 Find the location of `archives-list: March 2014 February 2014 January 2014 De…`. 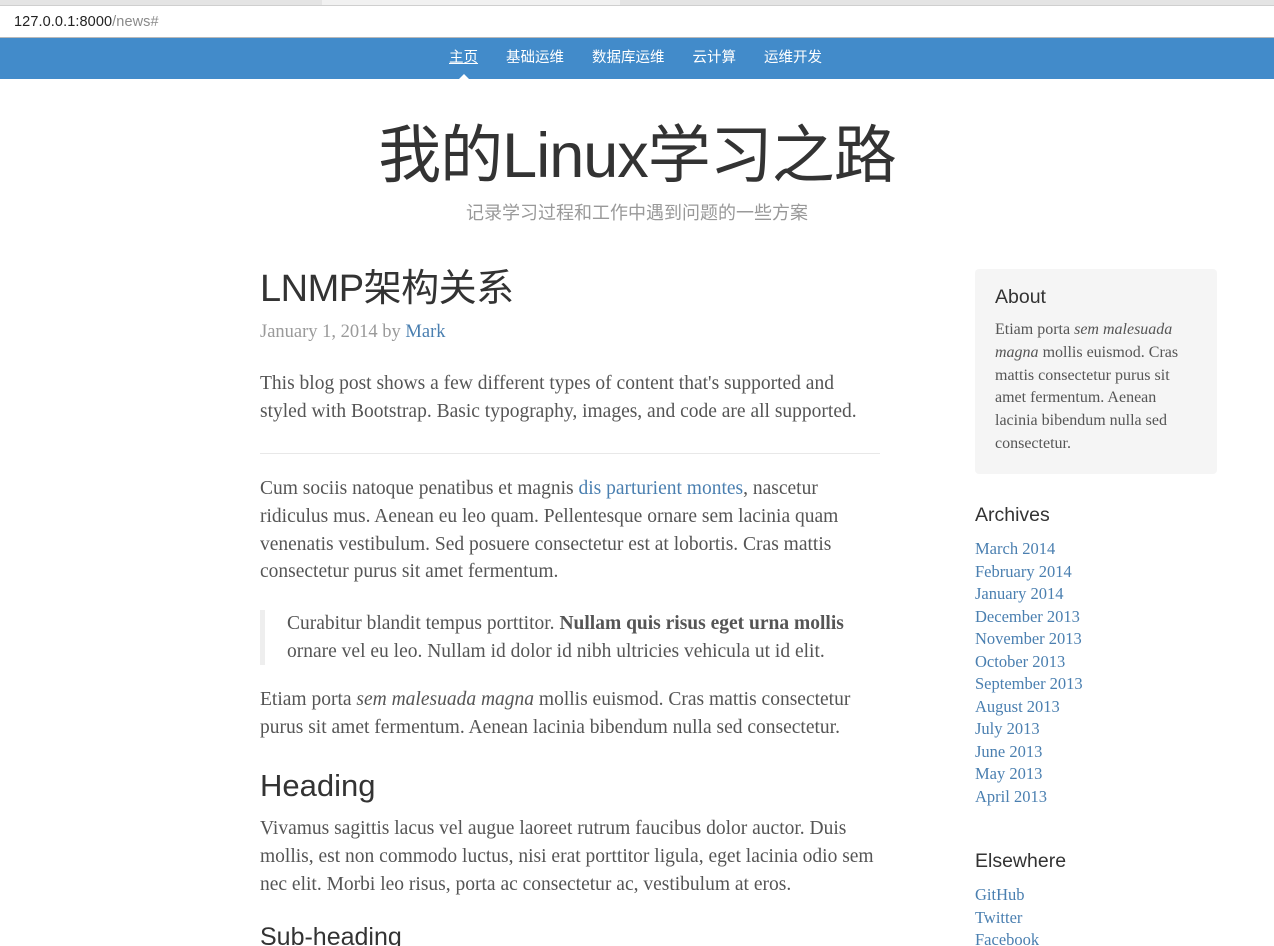

archives-list: March 2014 February 2014 January 2014 De… is located at coordinates (1096, 673).